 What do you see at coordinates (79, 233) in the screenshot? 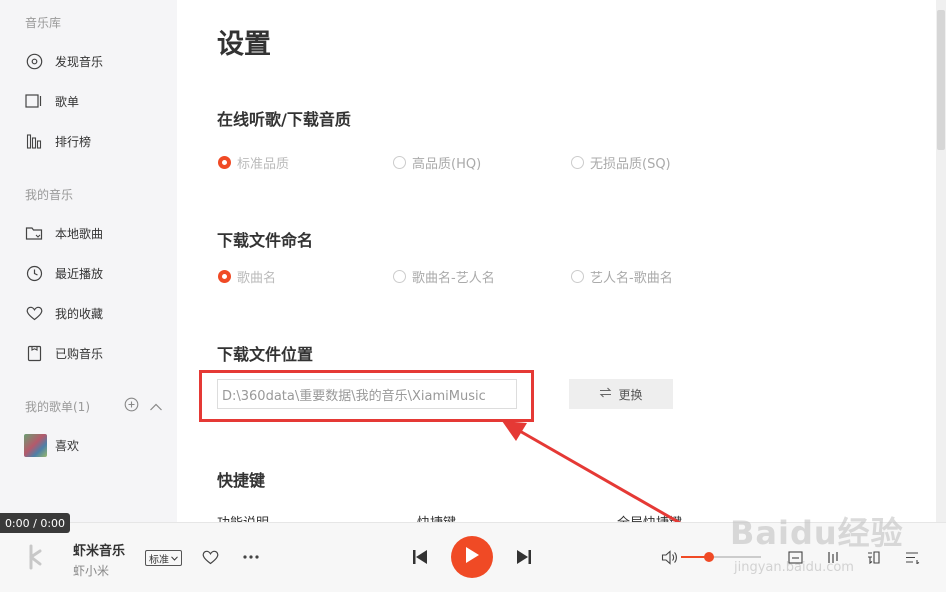
I see `sidebar-item-label: 本地歌曲` at bounding box center [79, 233].